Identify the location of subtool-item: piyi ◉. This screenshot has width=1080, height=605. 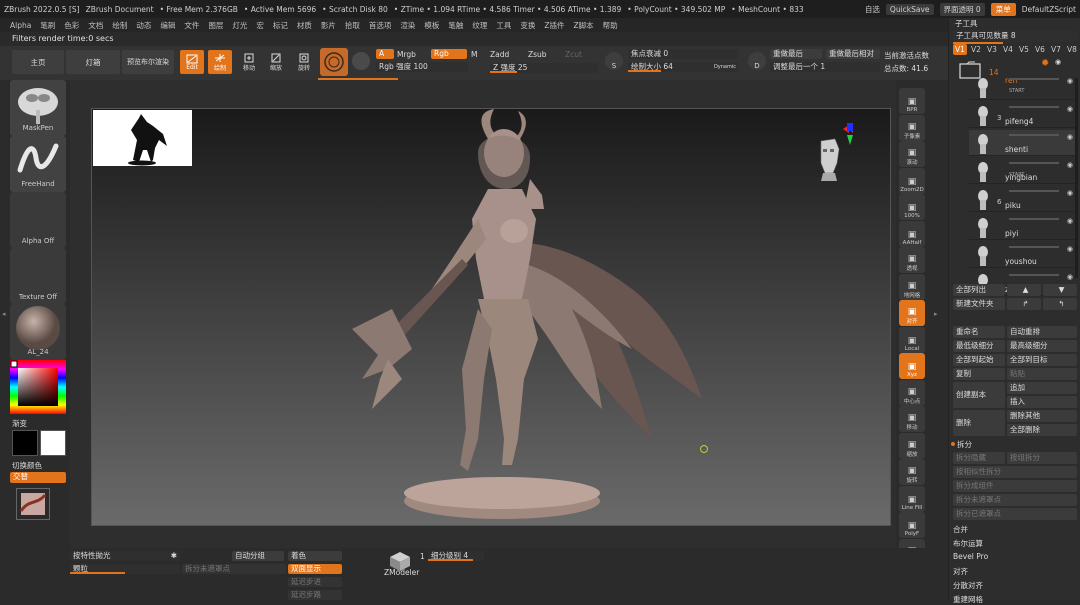
(1023, 227).